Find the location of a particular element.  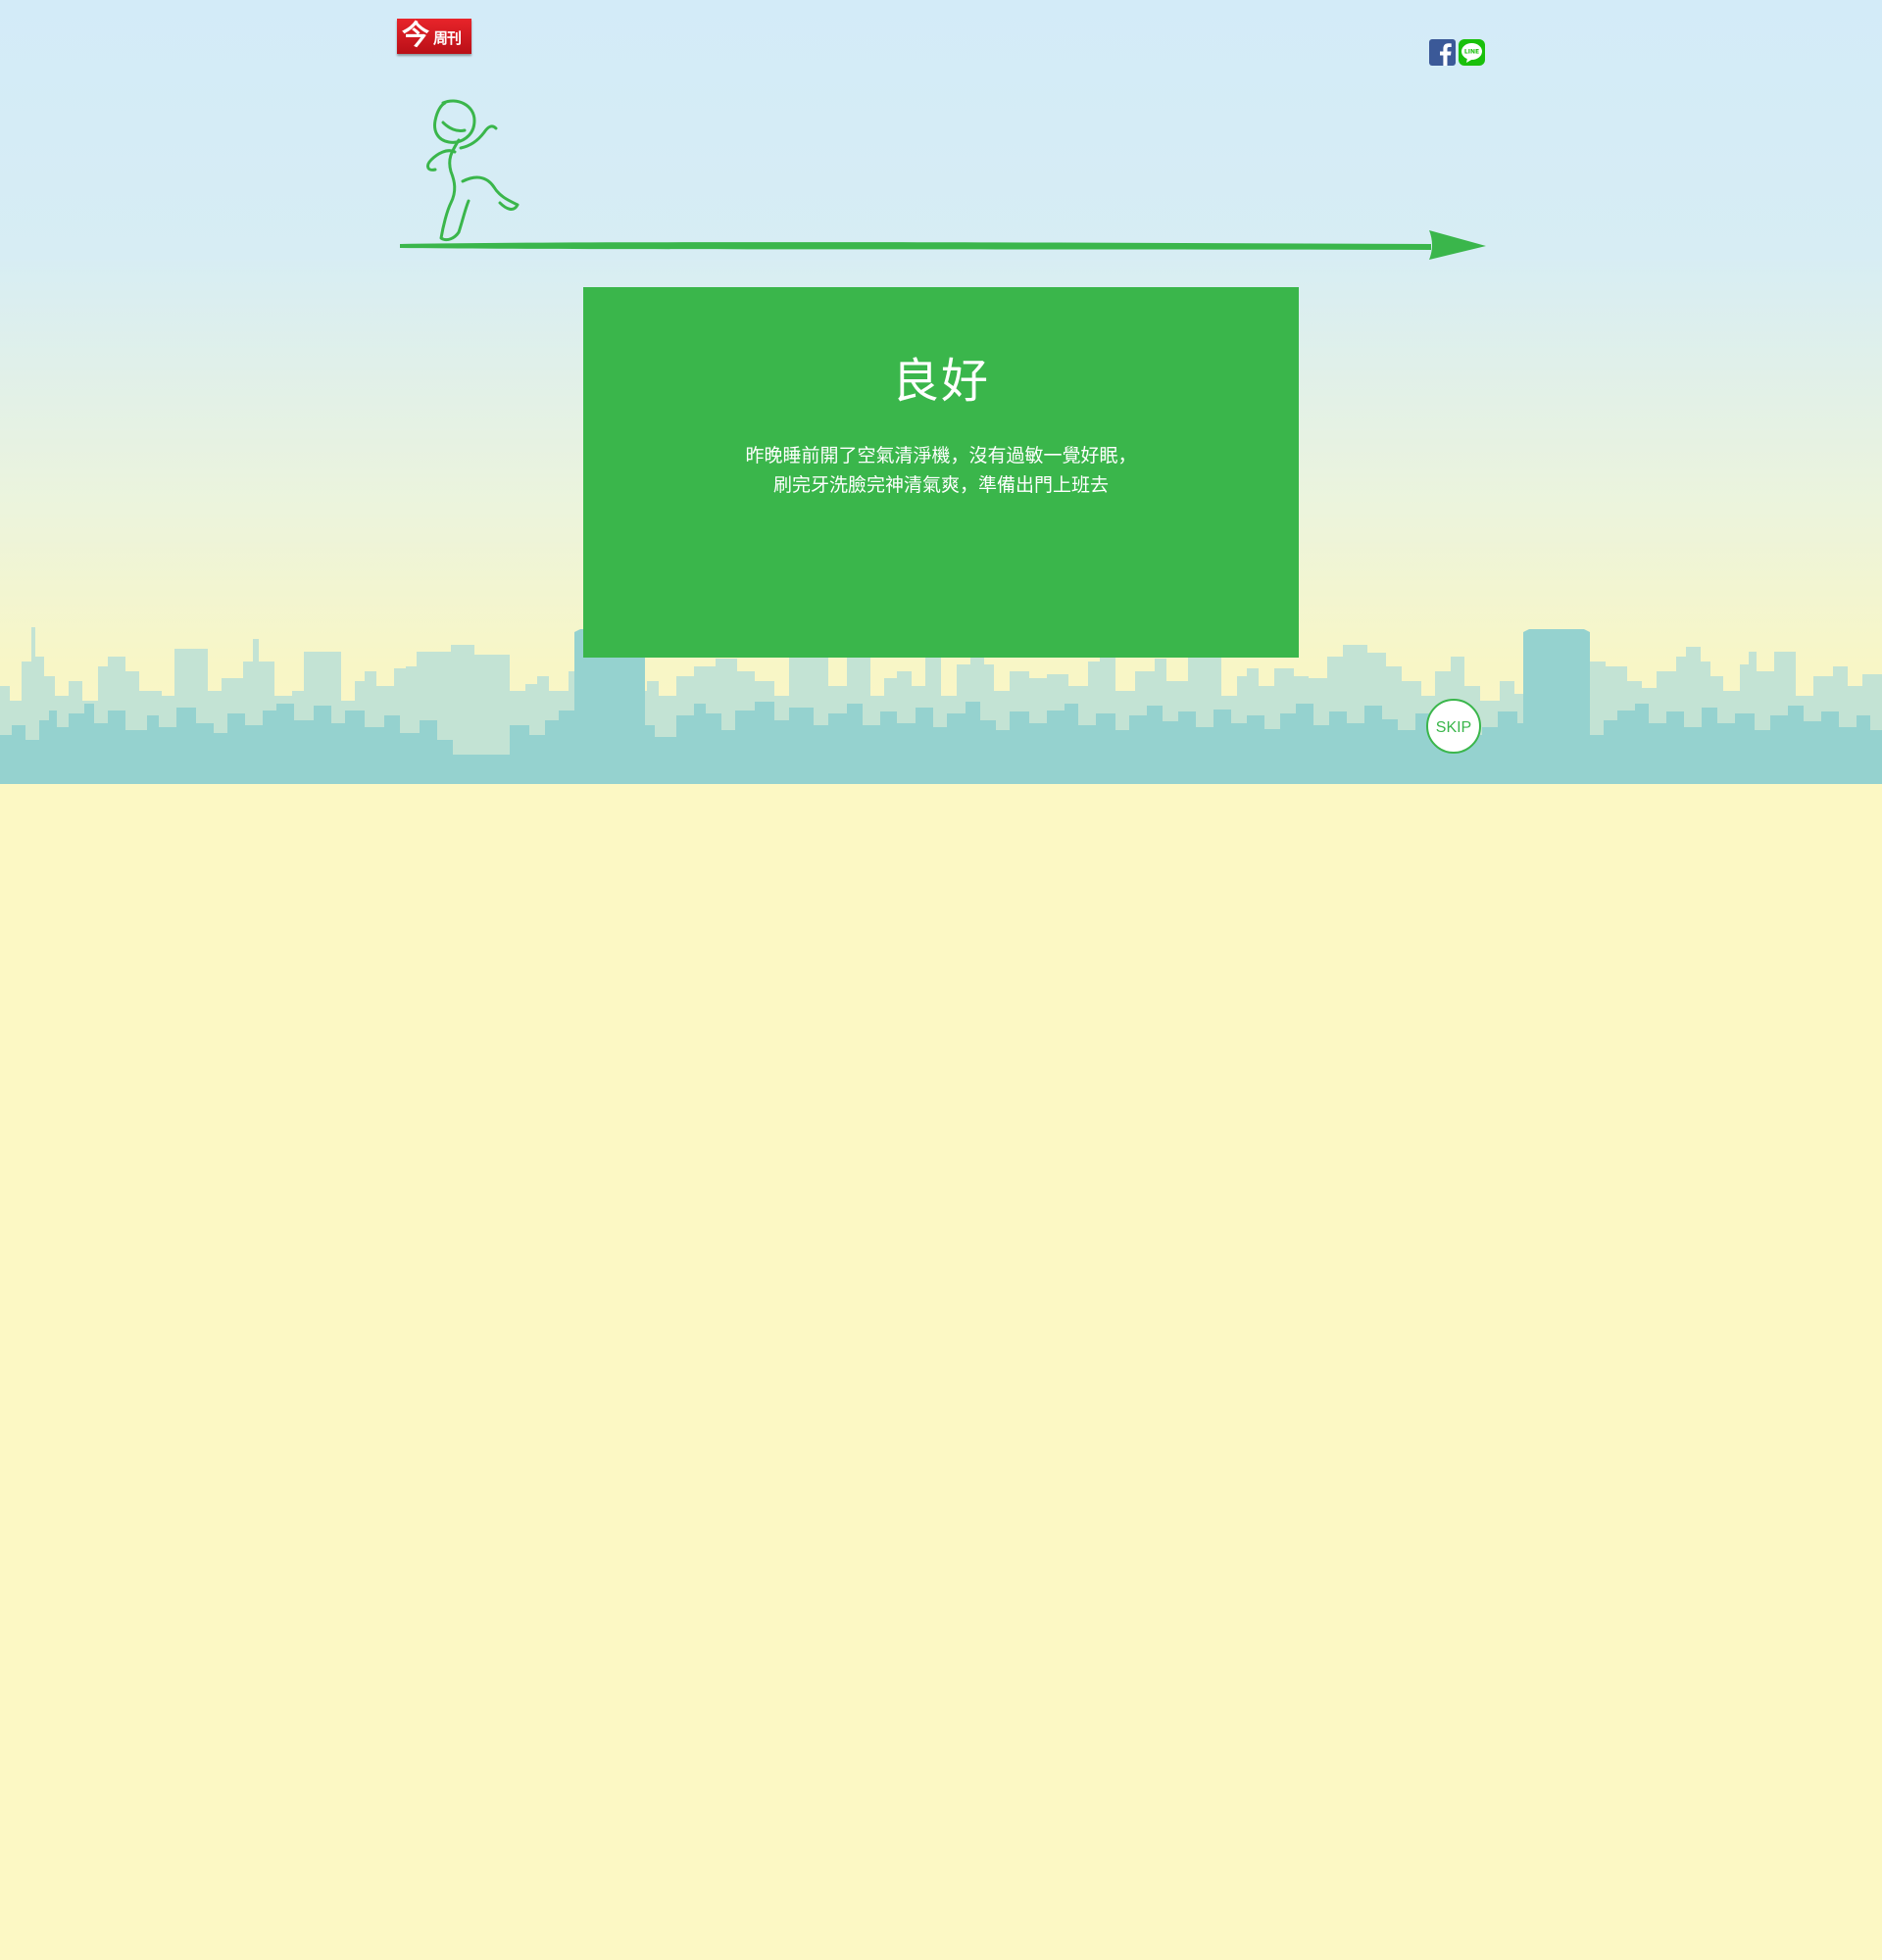

logo-text-small: 周刊 is located at coordinates (448, 38).